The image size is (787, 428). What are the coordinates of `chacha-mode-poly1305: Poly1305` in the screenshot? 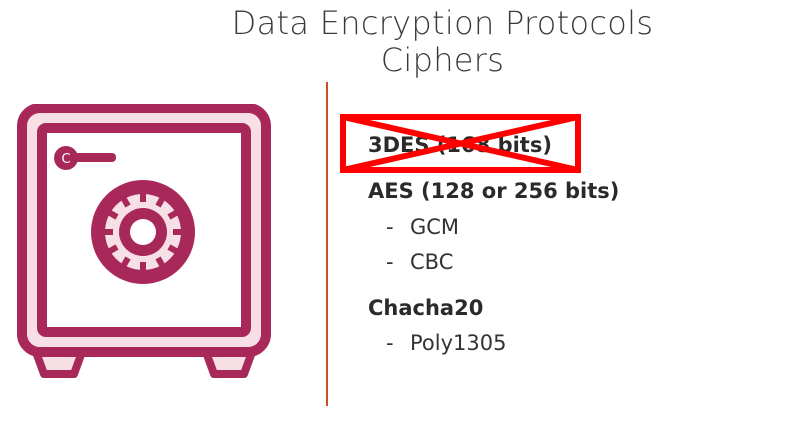 It's located at (458, 343).